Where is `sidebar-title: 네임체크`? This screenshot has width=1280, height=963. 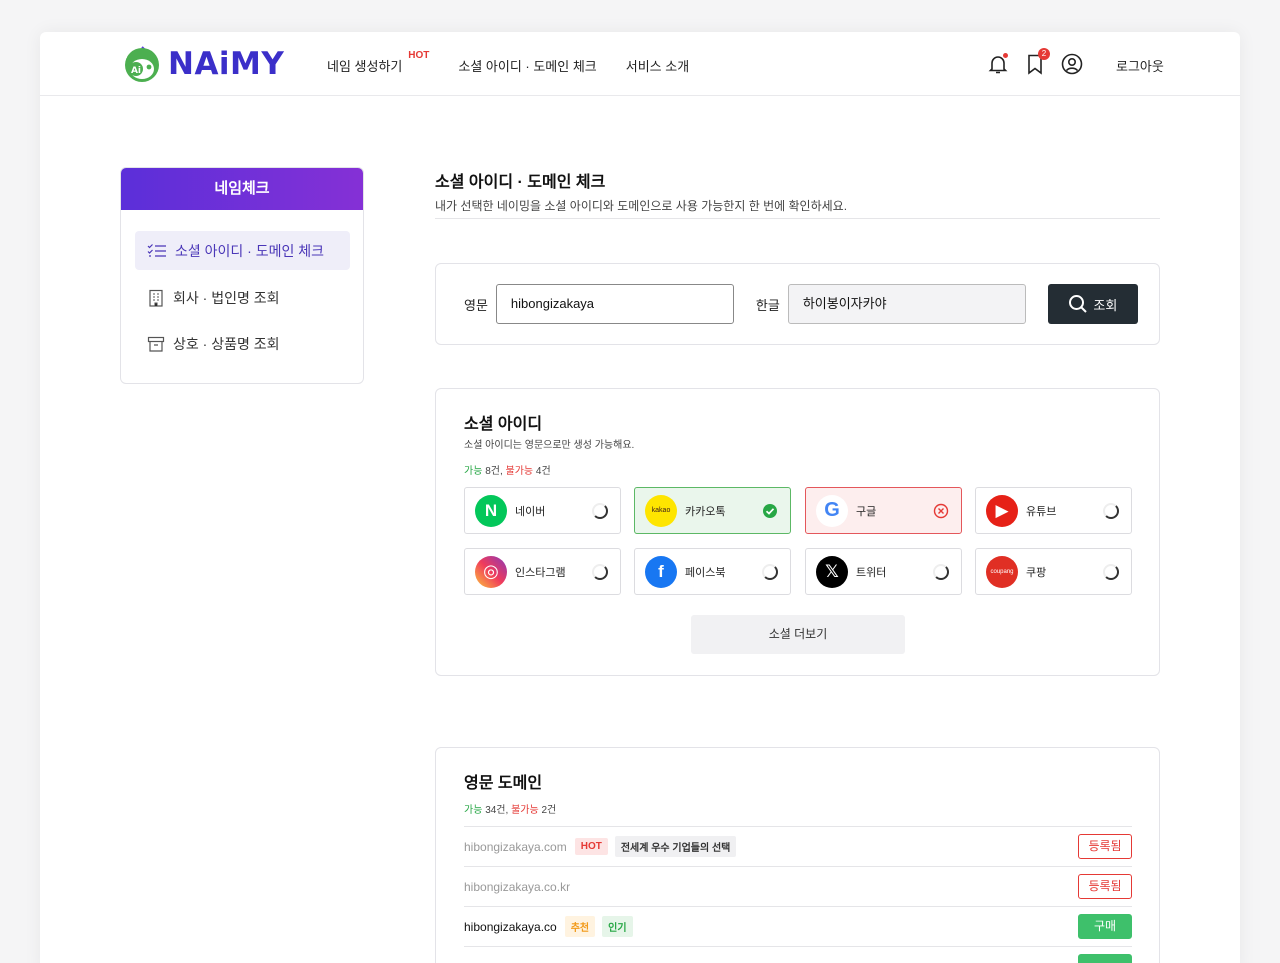
sidebar-title: 네임체크 is located at coordinates (242, 189).